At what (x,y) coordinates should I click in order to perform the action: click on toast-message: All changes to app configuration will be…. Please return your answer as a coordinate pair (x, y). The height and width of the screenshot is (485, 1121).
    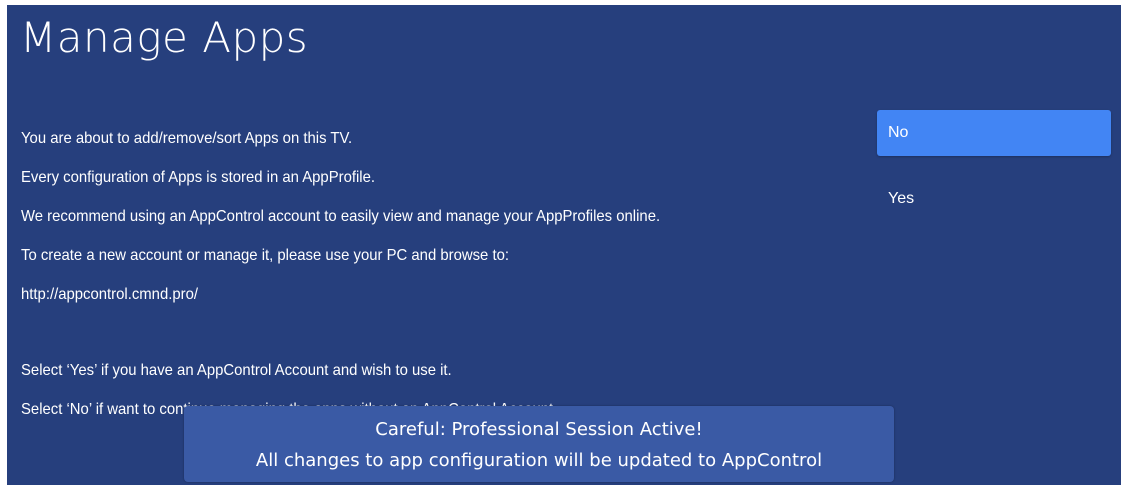
    Looking at the image, I should click on (539, 460).